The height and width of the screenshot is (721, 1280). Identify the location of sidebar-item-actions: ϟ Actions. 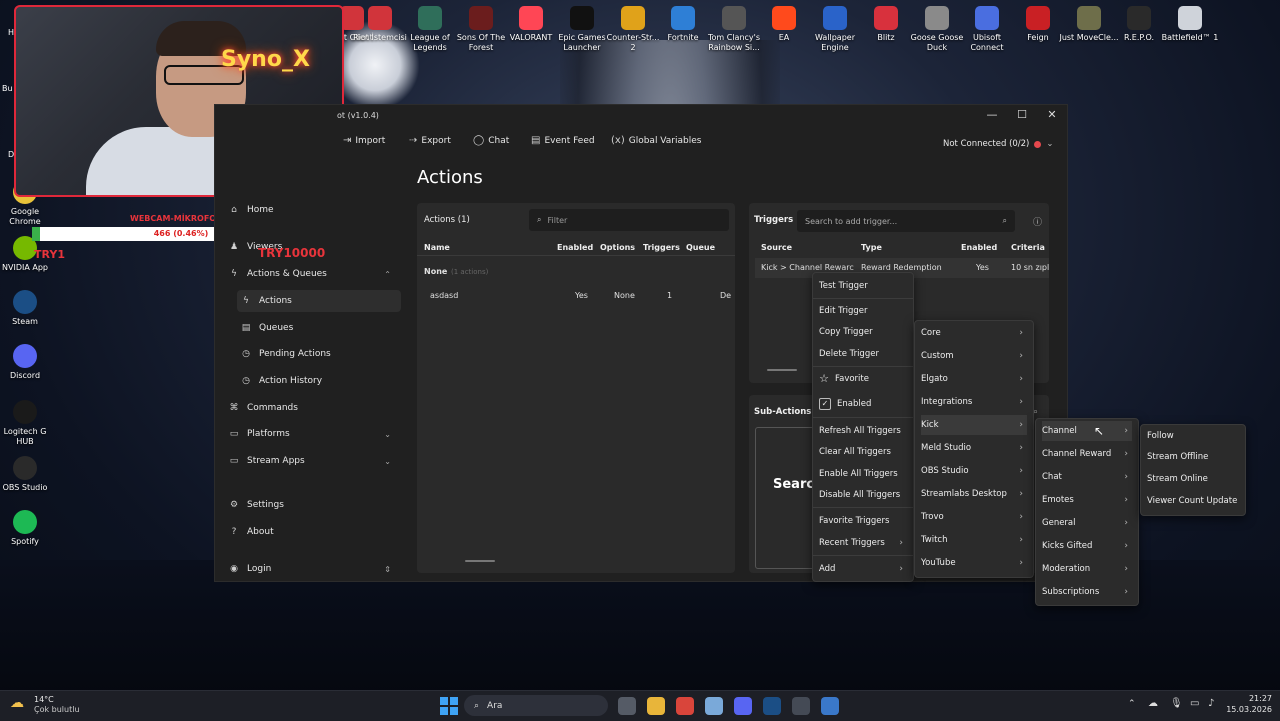
(319, 301).